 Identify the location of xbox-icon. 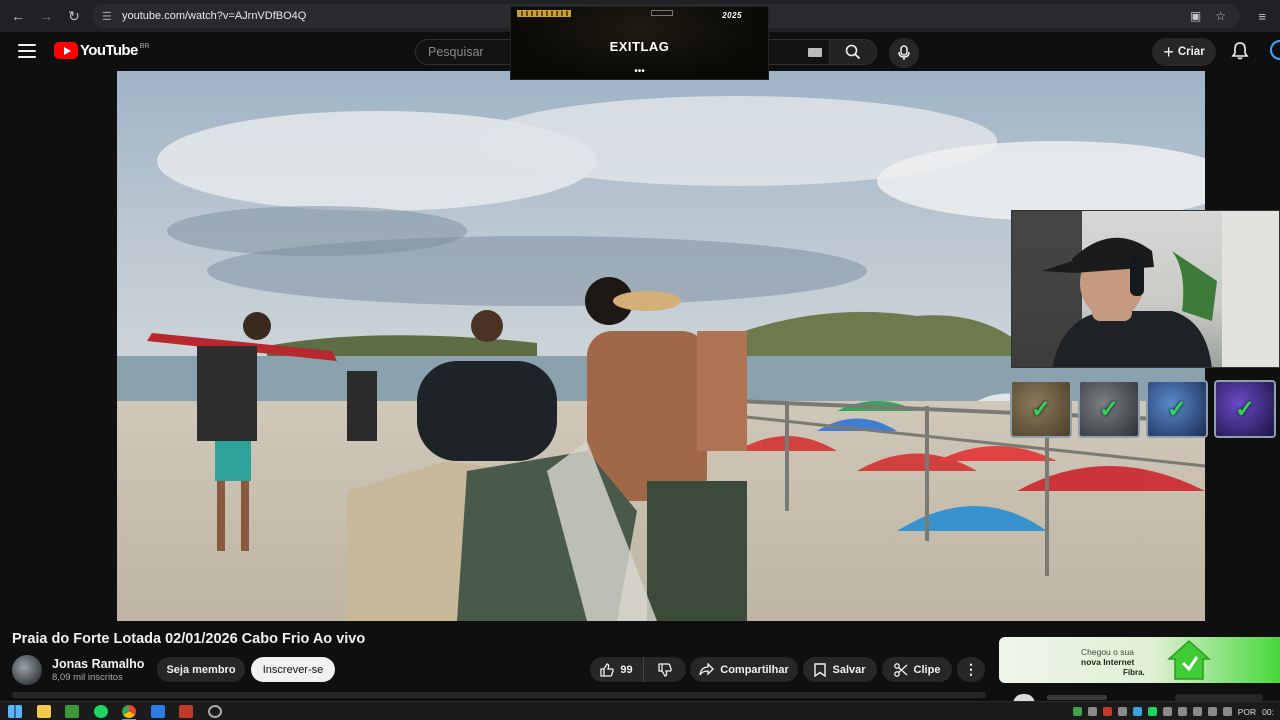
(72, 711).